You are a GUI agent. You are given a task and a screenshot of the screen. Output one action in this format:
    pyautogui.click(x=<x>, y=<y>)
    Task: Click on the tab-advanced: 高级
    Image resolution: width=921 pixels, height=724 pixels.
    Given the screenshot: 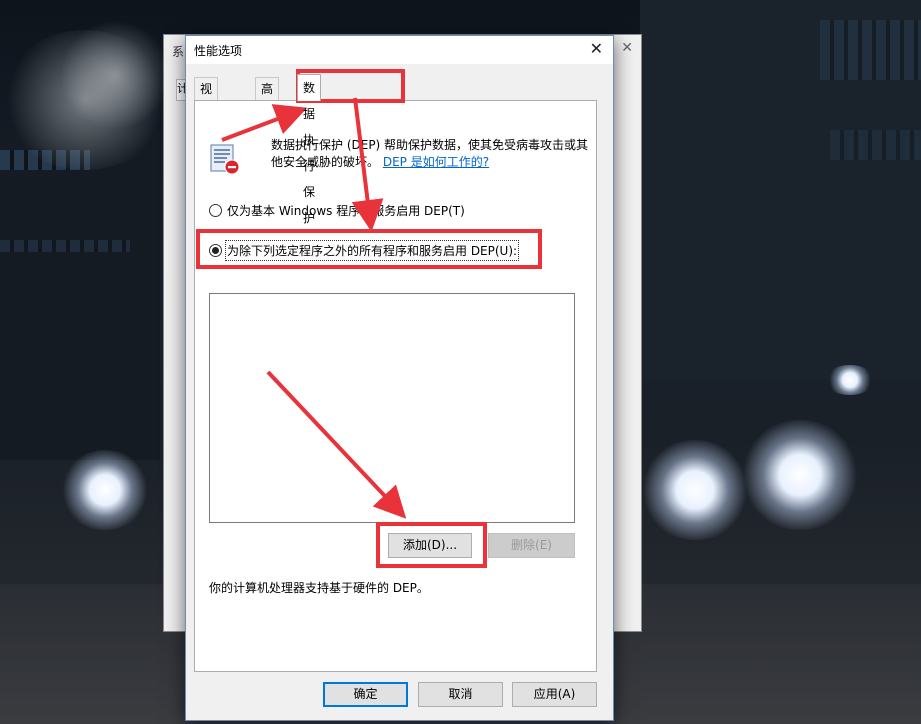 What is the action you would take?
    pyautogui.click(x=267, y=97)
    